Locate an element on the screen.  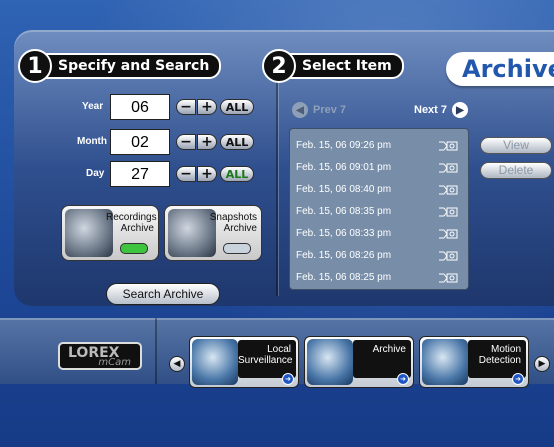
arrow-left-icon: ◀ is located at coordinates (300, 110).